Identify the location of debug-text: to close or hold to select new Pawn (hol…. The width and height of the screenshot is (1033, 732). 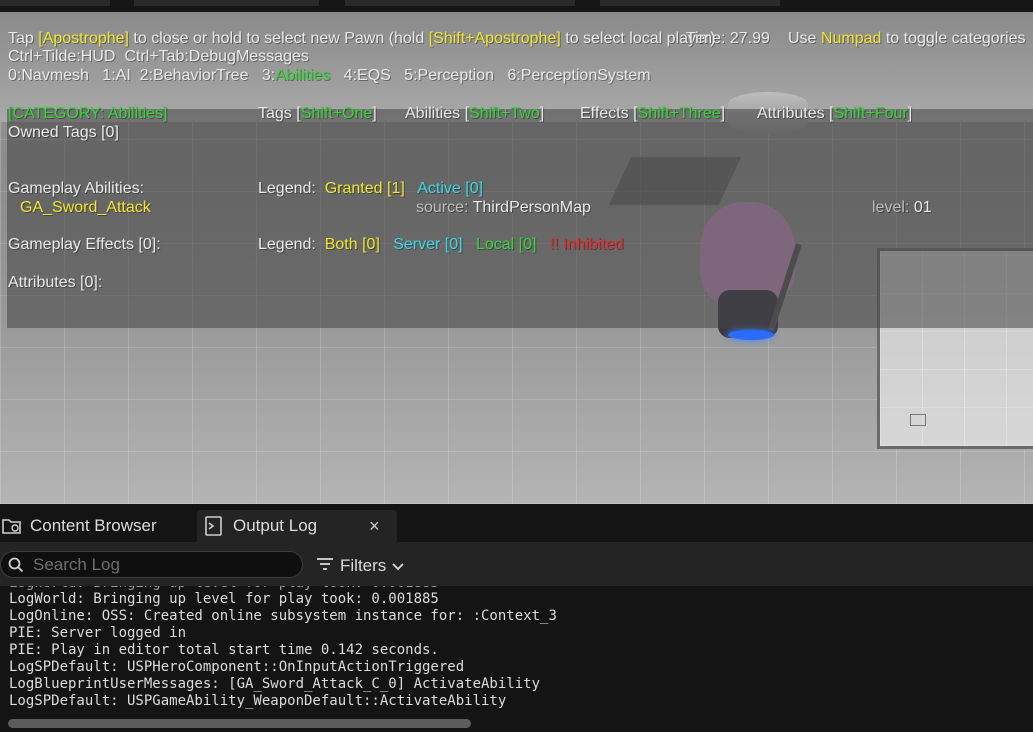
(278, 38).